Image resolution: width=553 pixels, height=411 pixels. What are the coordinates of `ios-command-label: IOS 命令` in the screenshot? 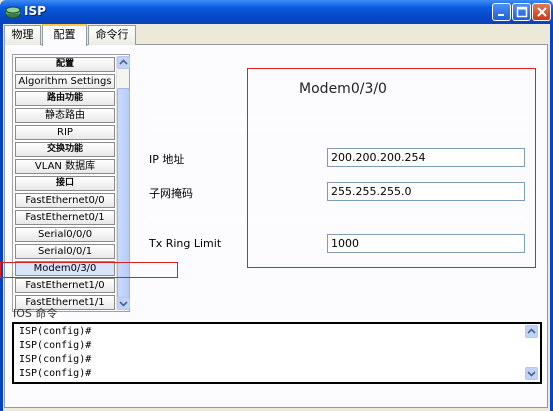 It's located at (35, 314).